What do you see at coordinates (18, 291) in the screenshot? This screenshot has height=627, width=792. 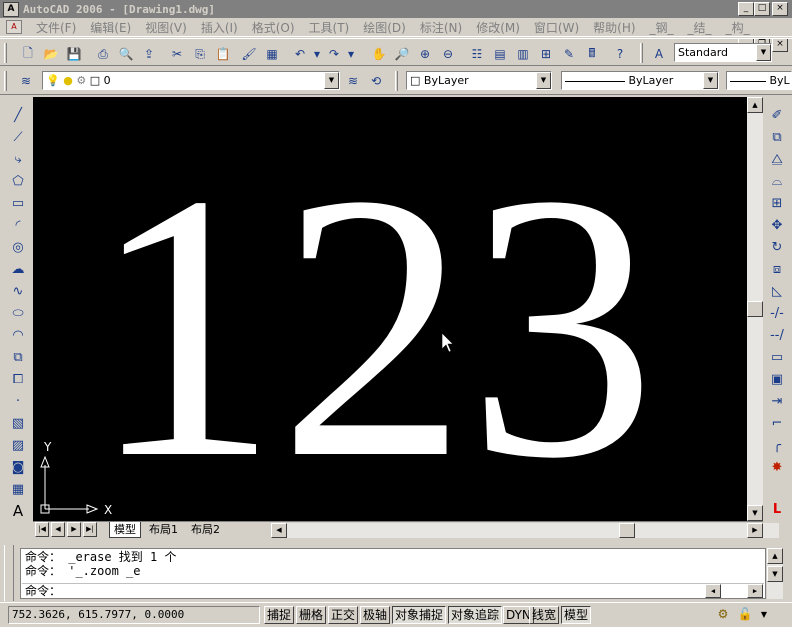 I see `spline-icon: ∿` at bounding box center [18, 291].